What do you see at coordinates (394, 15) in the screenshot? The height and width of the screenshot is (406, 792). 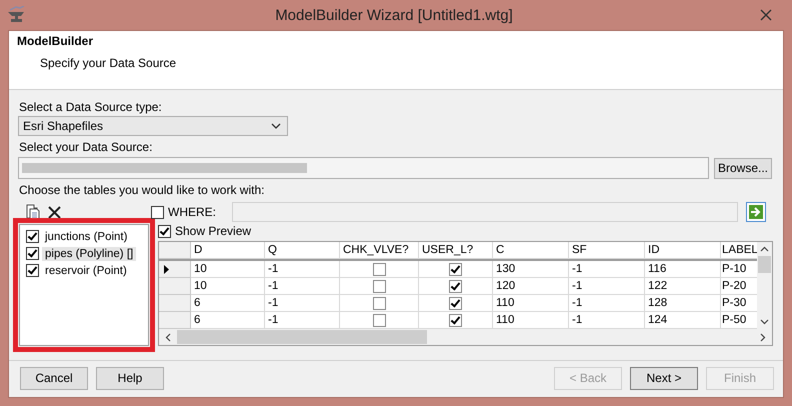 I see `window-title: ModelBuilder Wizard [Untitled1.wtg]` at bounding box center [394, 15].